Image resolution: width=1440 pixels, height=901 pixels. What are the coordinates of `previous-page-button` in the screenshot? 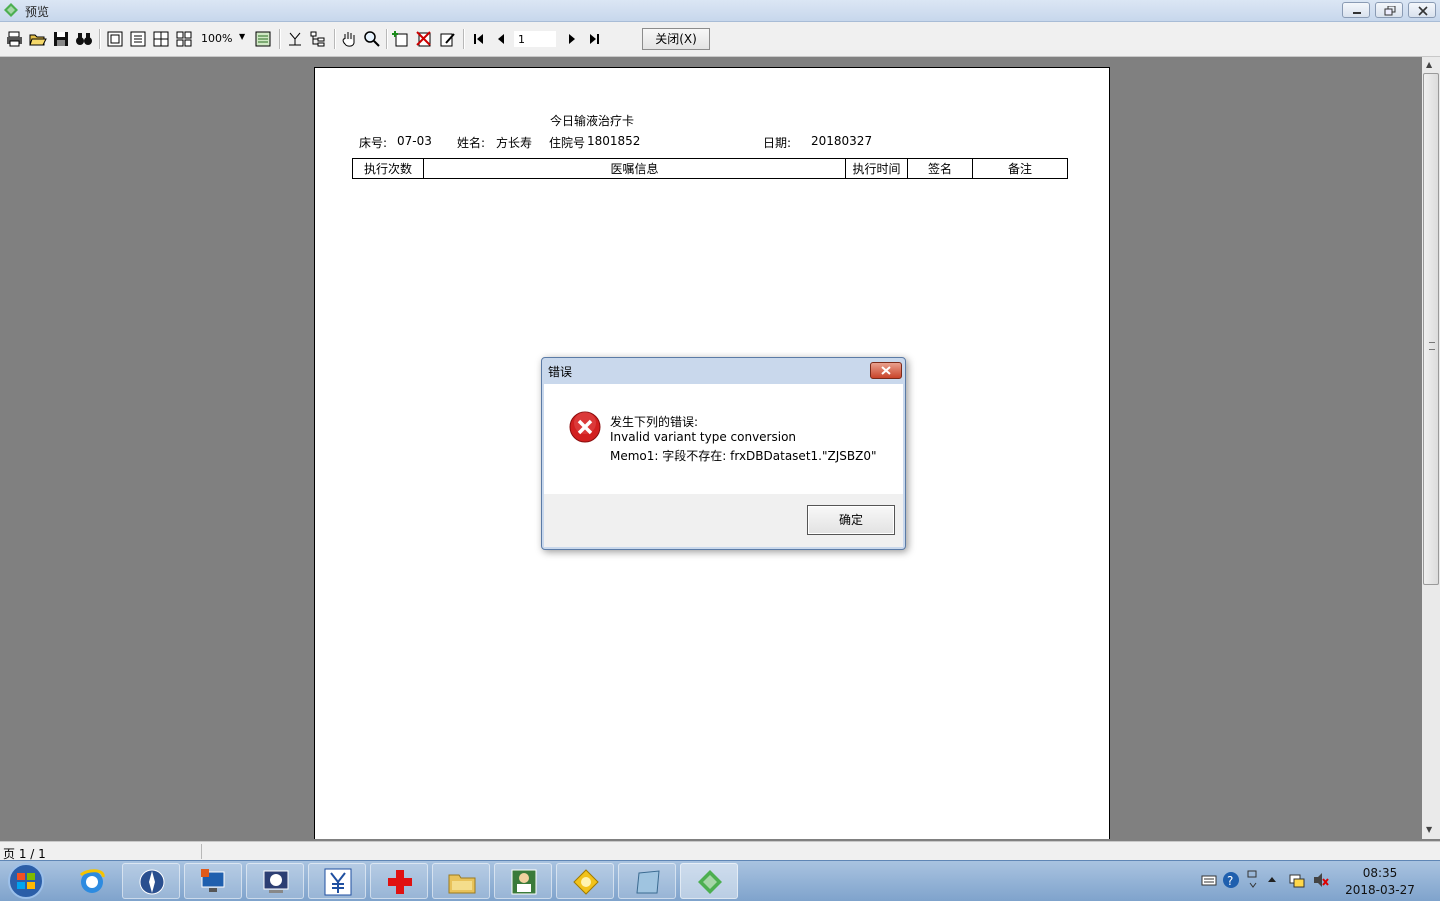 It's located at (502, 39).